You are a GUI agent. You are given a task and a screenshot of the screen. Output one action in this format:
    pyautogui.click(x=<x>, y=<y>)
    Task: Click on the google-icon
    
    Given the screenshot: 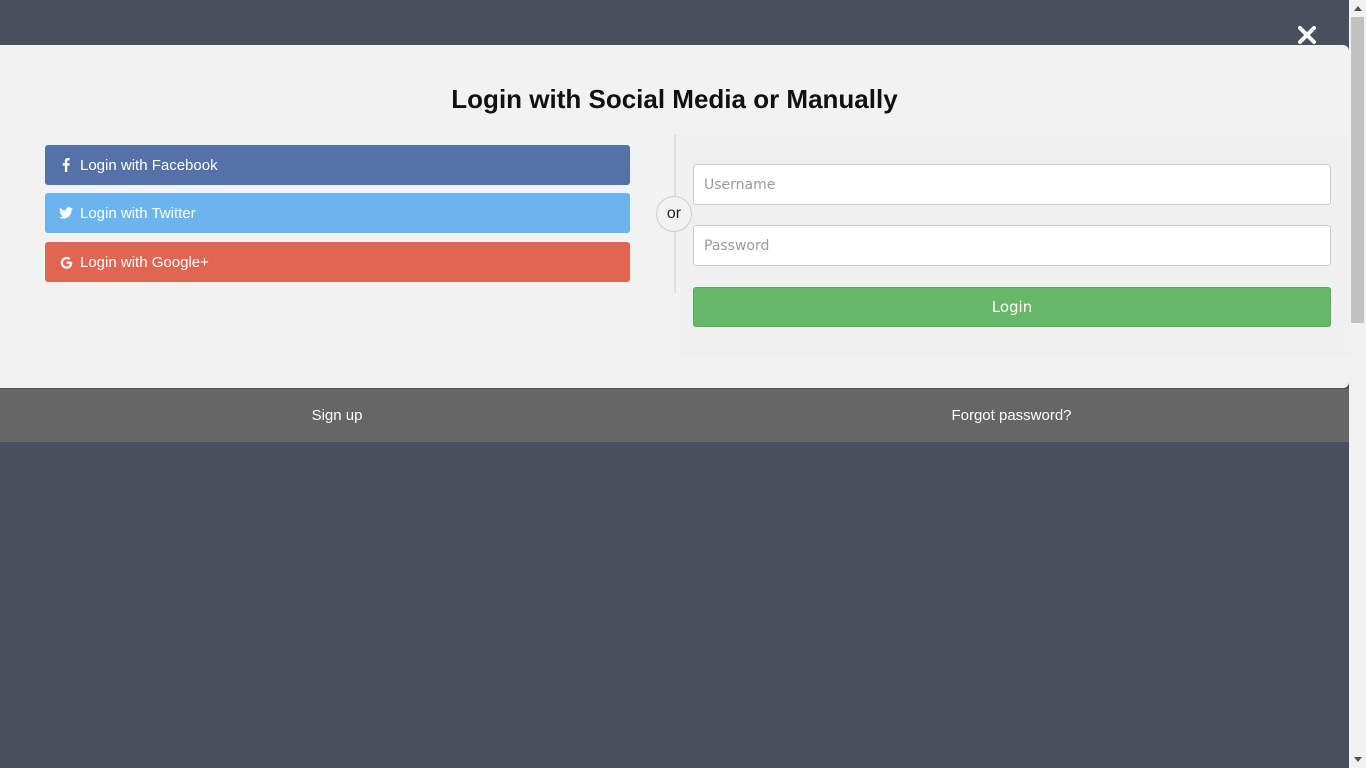 What is the action you would take?
    pyautogui.click(x=66, y=262)
    